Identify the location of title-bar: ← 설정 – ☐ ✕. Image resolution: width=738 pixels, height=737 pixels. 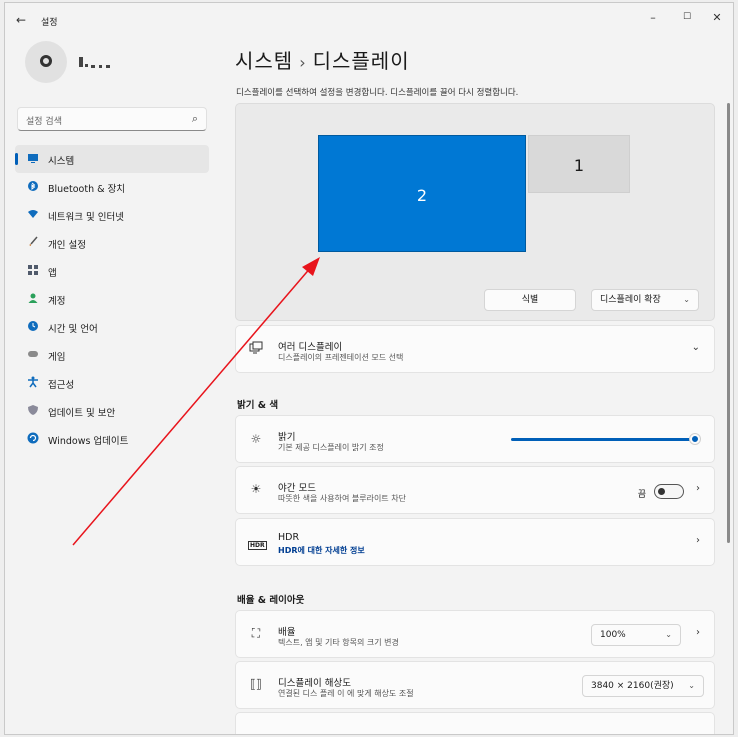
(369, 20).